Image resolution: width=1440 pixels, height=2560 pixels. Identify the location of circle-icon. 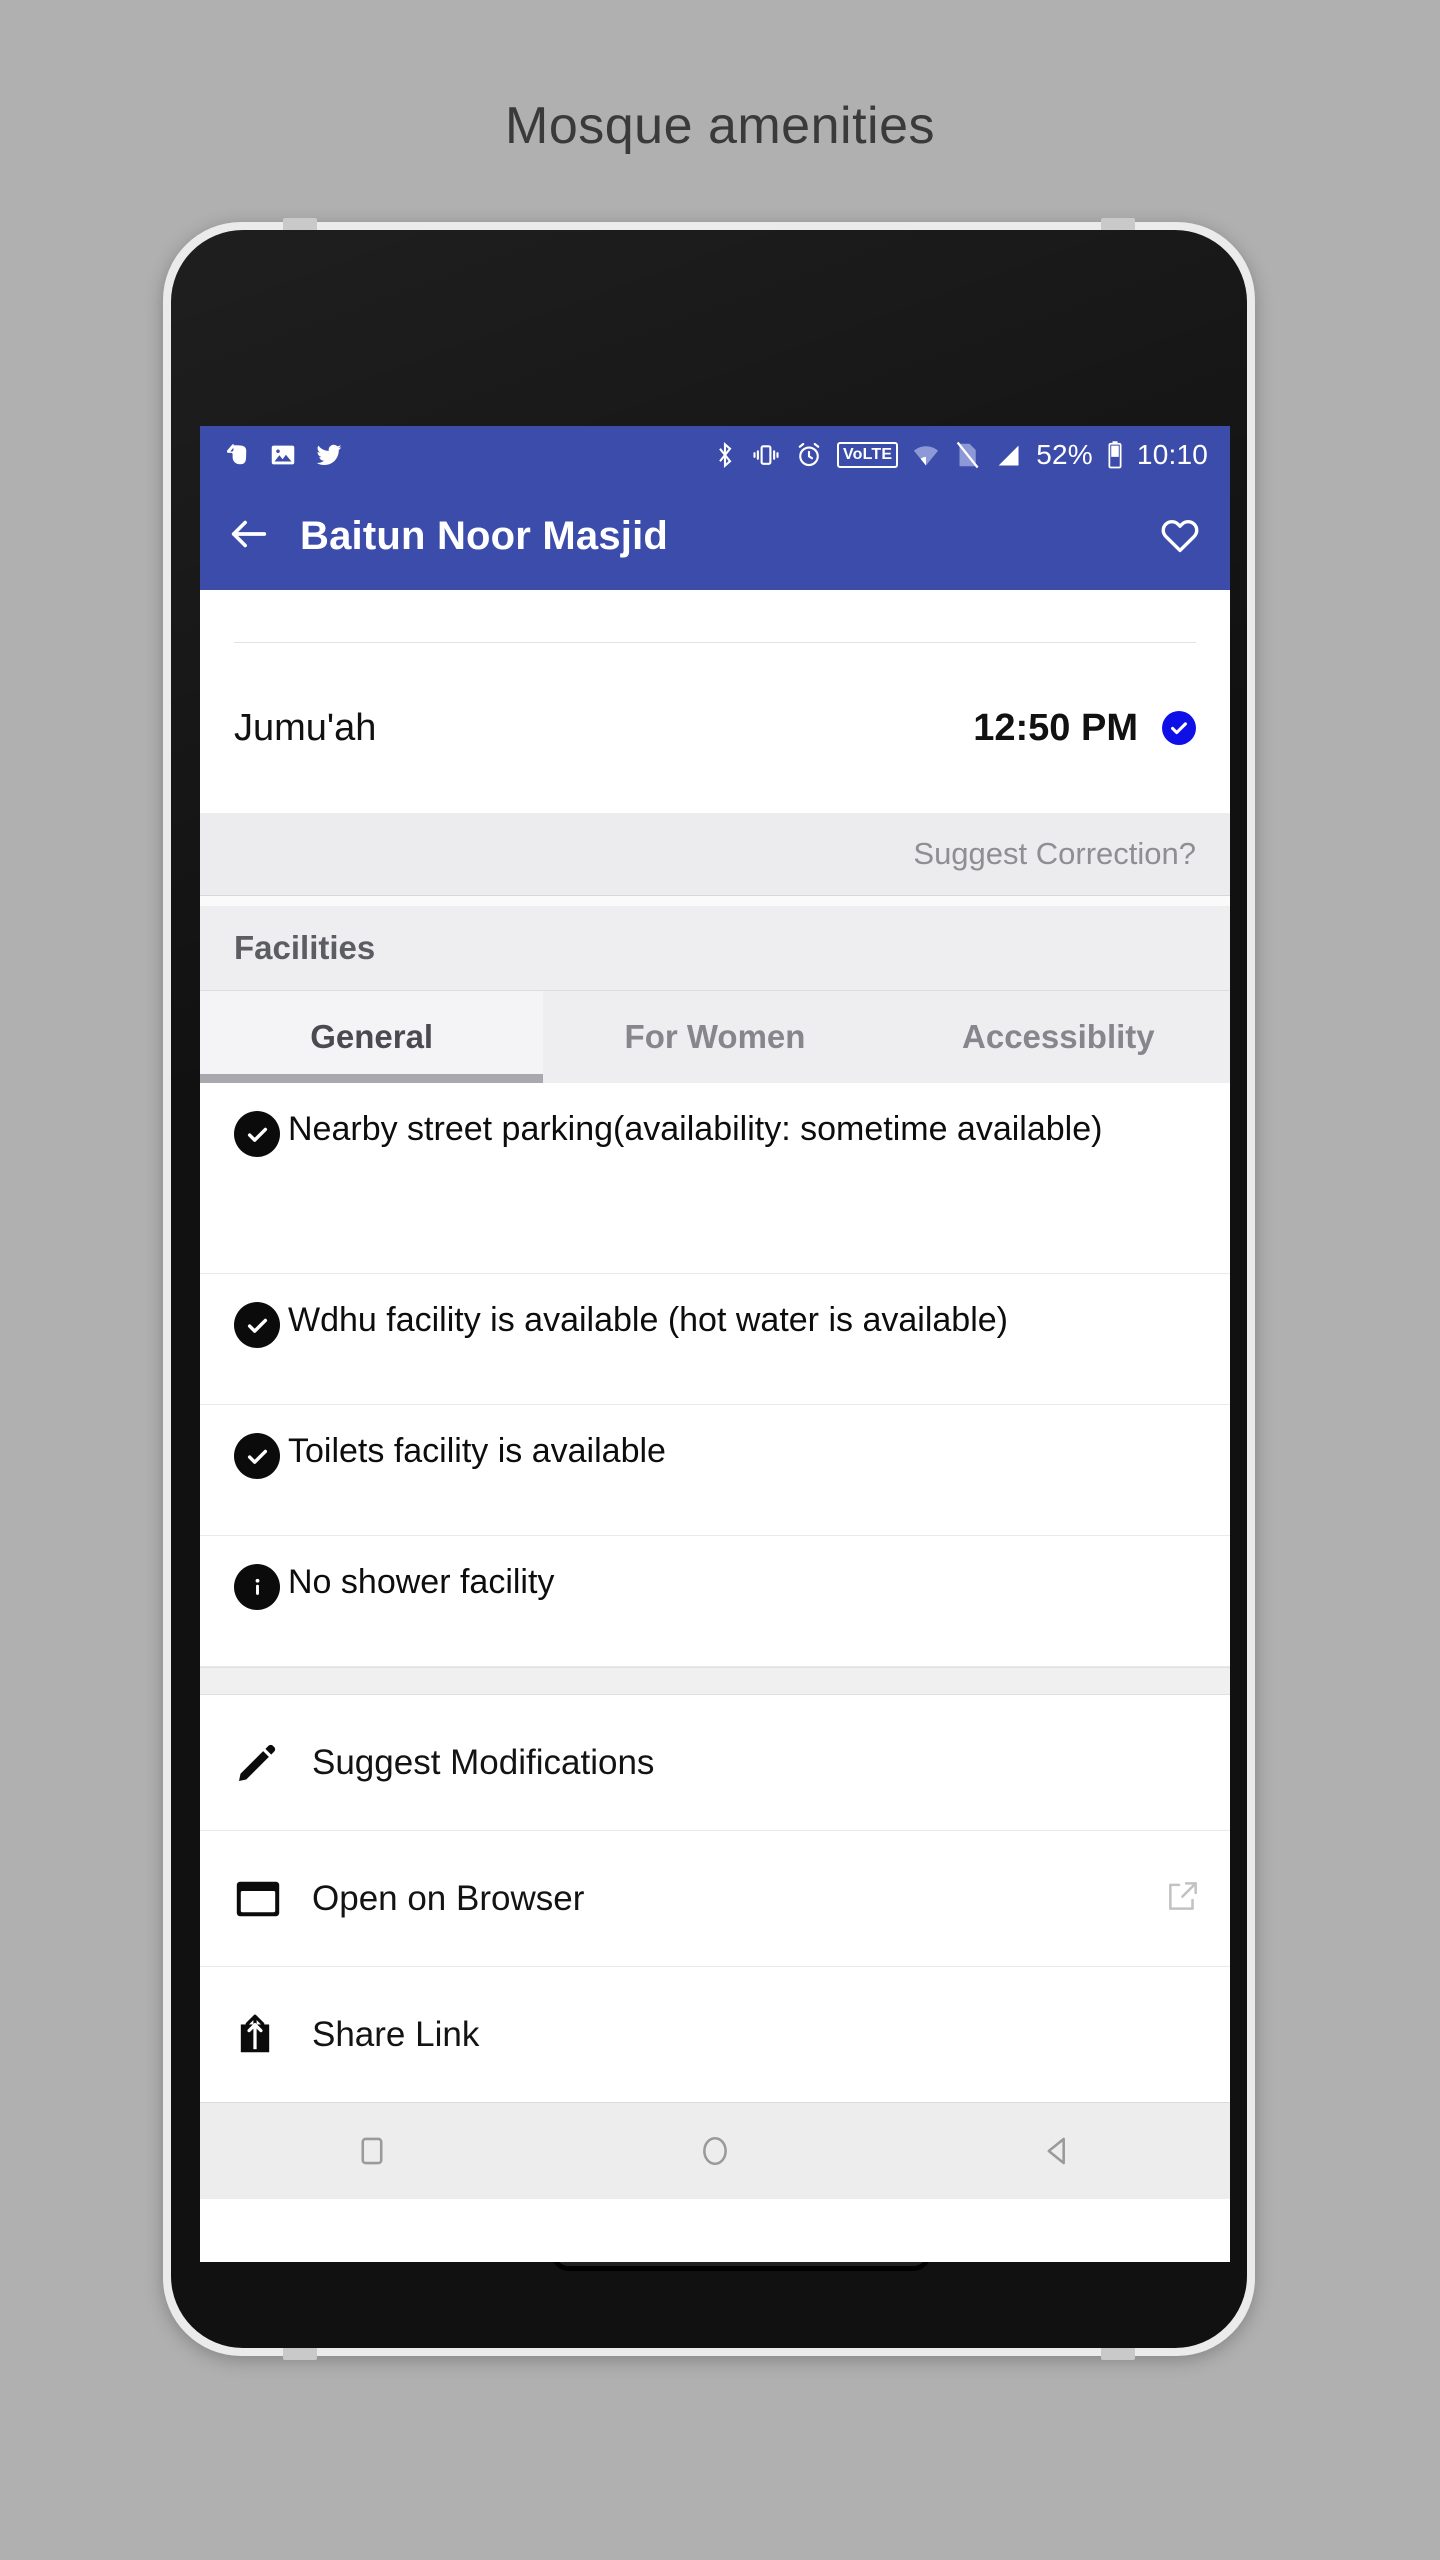
(715, 2151).